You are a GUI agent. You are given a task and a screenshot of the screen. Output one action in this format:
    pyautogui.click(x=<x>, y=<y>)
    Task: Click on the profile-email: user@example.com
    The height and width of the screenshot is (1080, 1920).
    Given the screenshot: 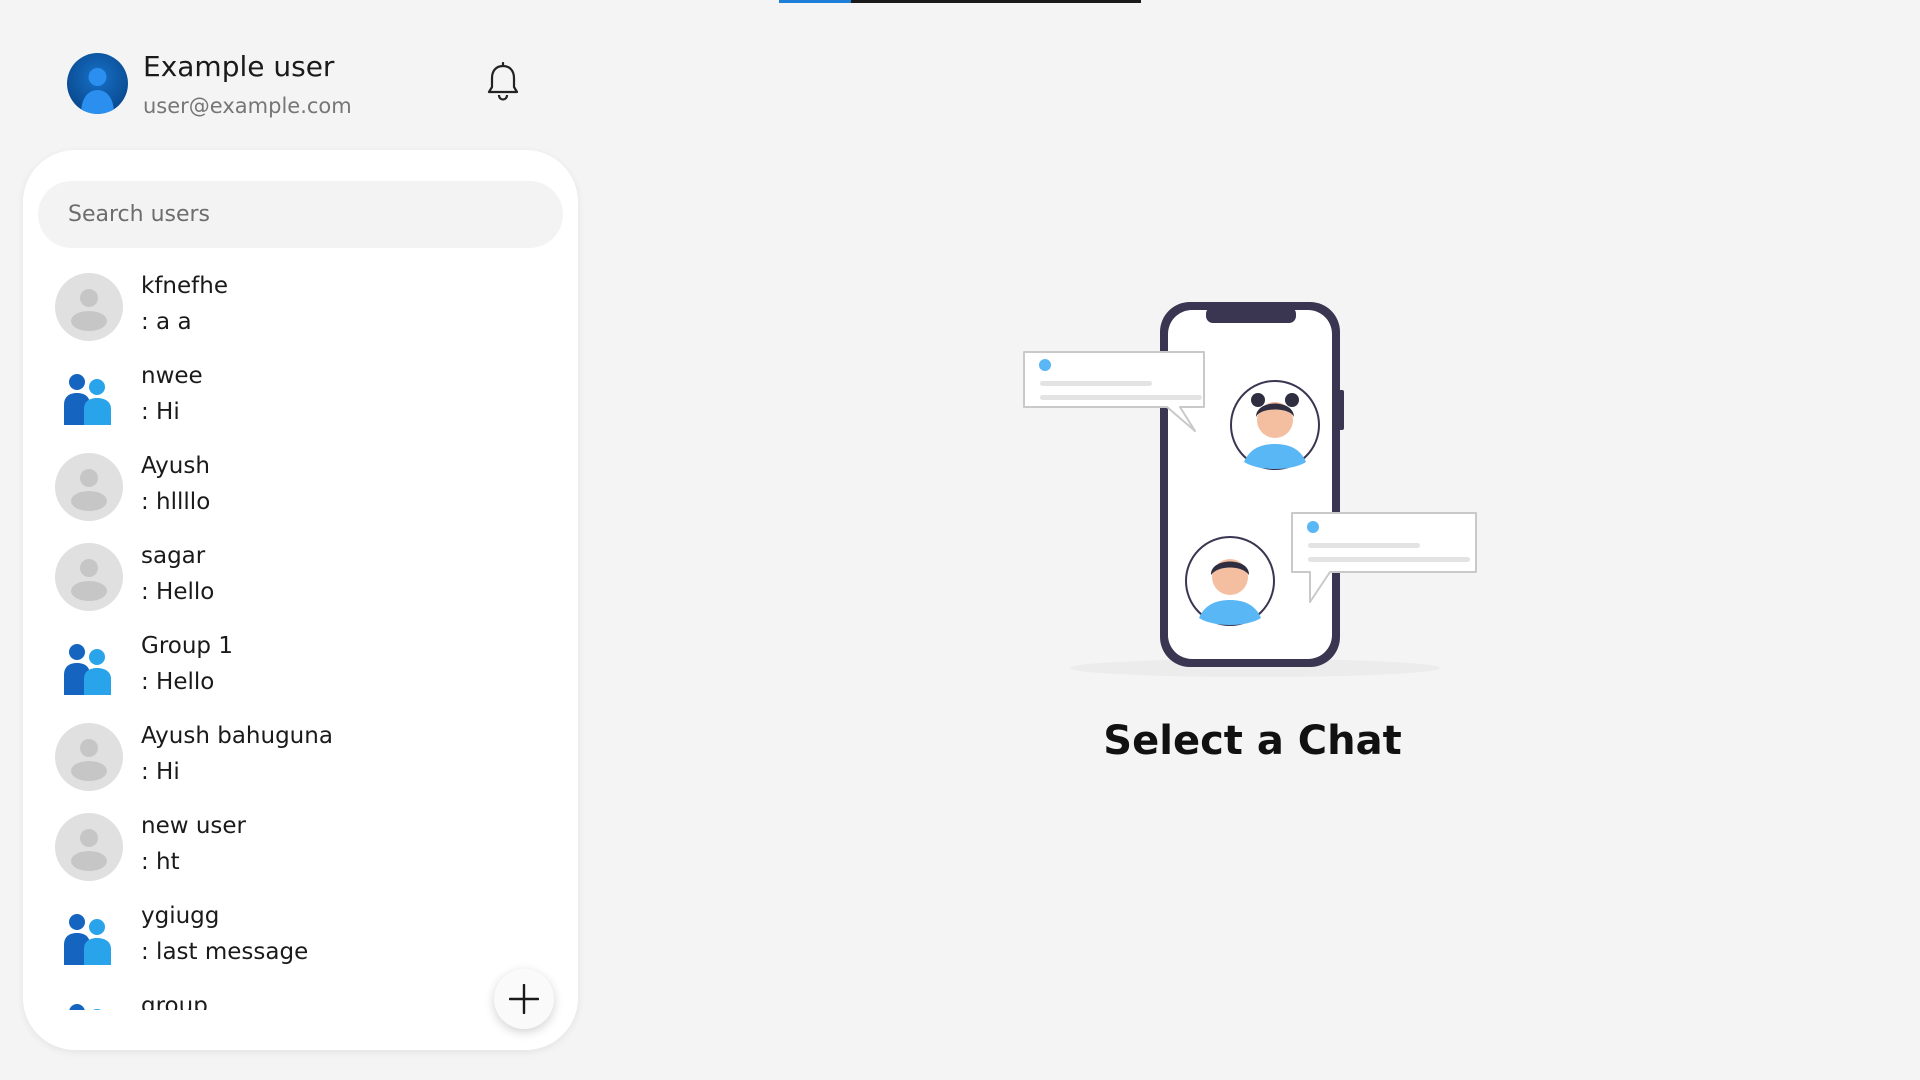 What is the action you would take?
    pyautogui.click(x=247, y=106)
    